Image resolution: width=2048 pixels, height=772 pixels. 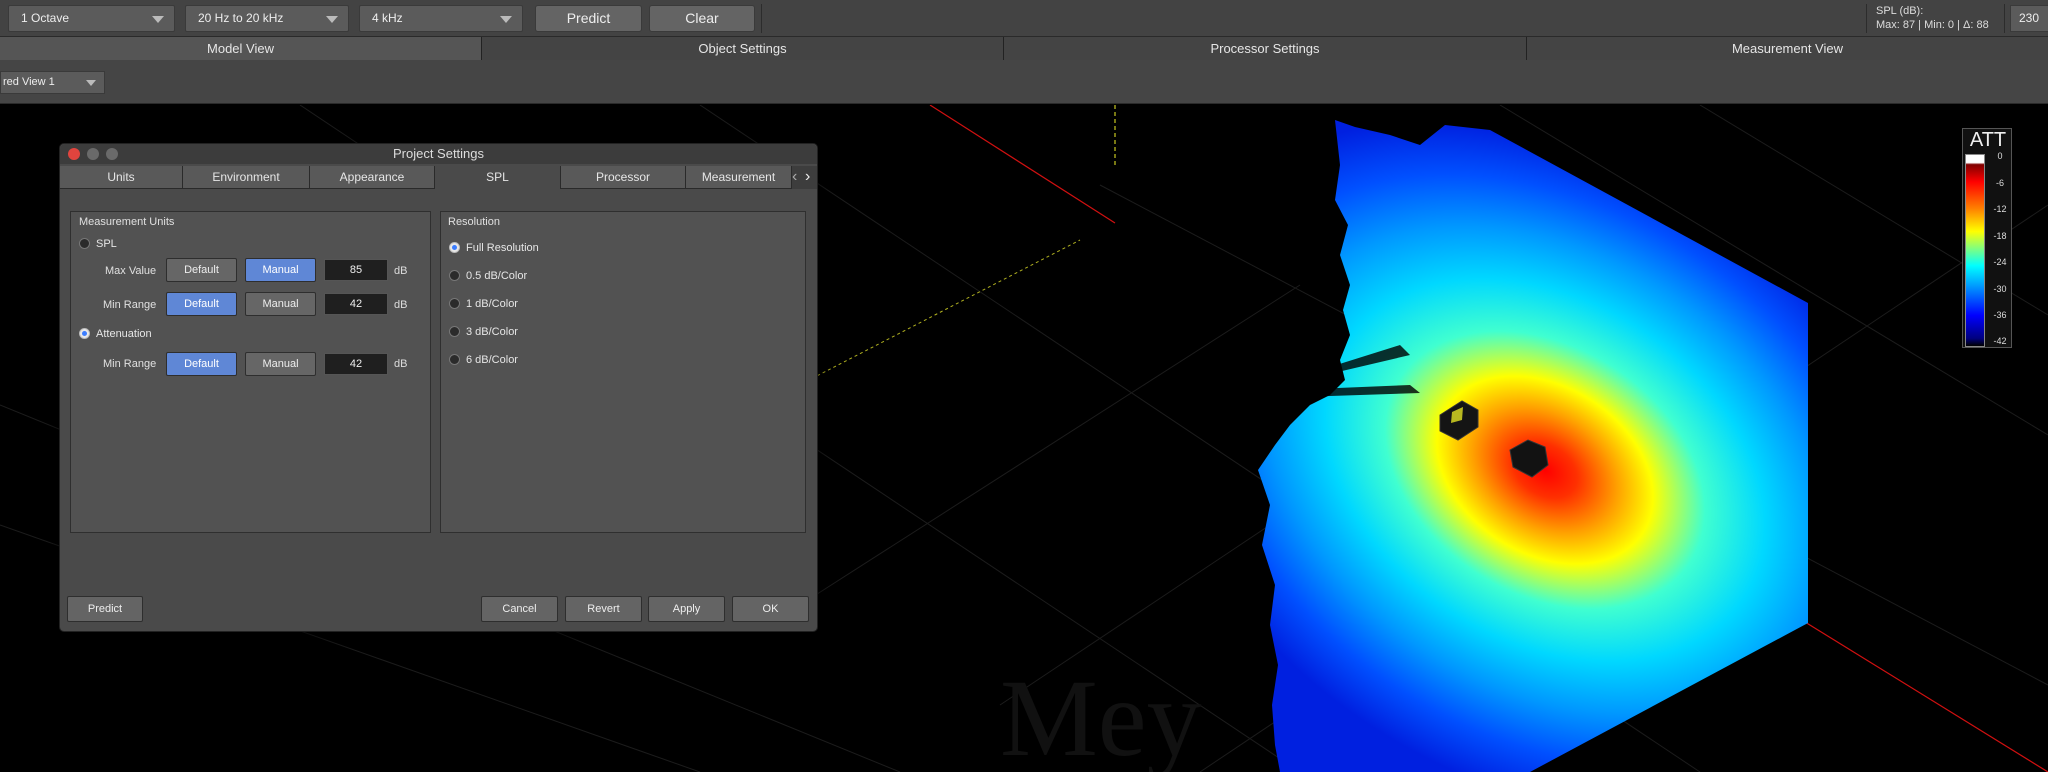 I want to click on watermark-logo: Mey, so click(x=1101, y=714).